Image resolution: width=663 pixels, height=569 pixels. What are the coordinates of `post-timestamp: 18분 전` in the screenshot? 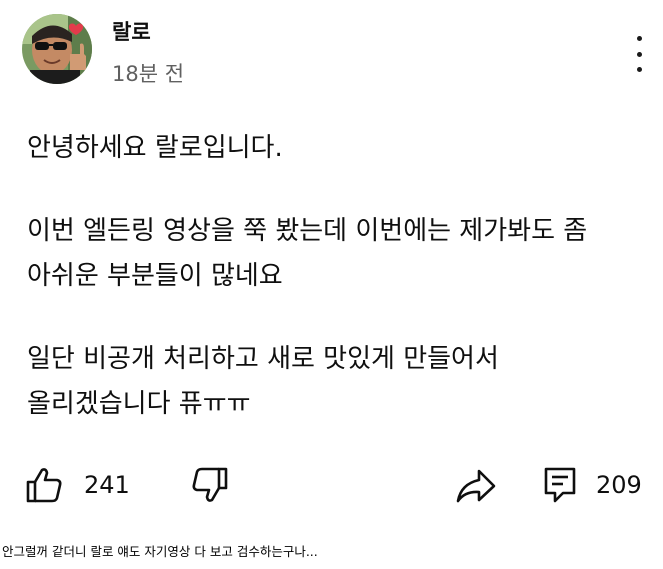 It's located at (148, 74).